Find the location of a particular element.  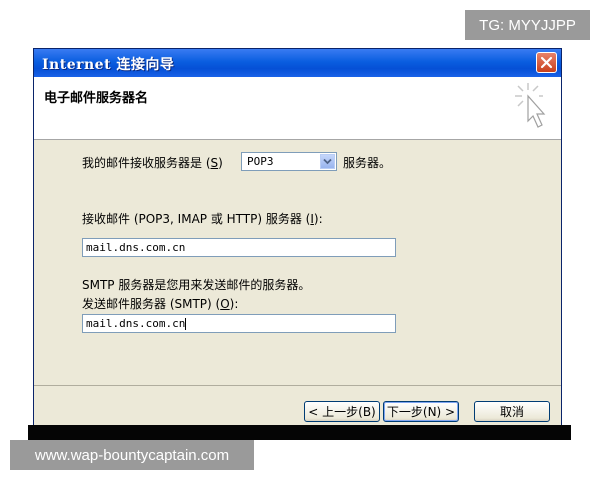

black-band is located at coordinates (299, 432).